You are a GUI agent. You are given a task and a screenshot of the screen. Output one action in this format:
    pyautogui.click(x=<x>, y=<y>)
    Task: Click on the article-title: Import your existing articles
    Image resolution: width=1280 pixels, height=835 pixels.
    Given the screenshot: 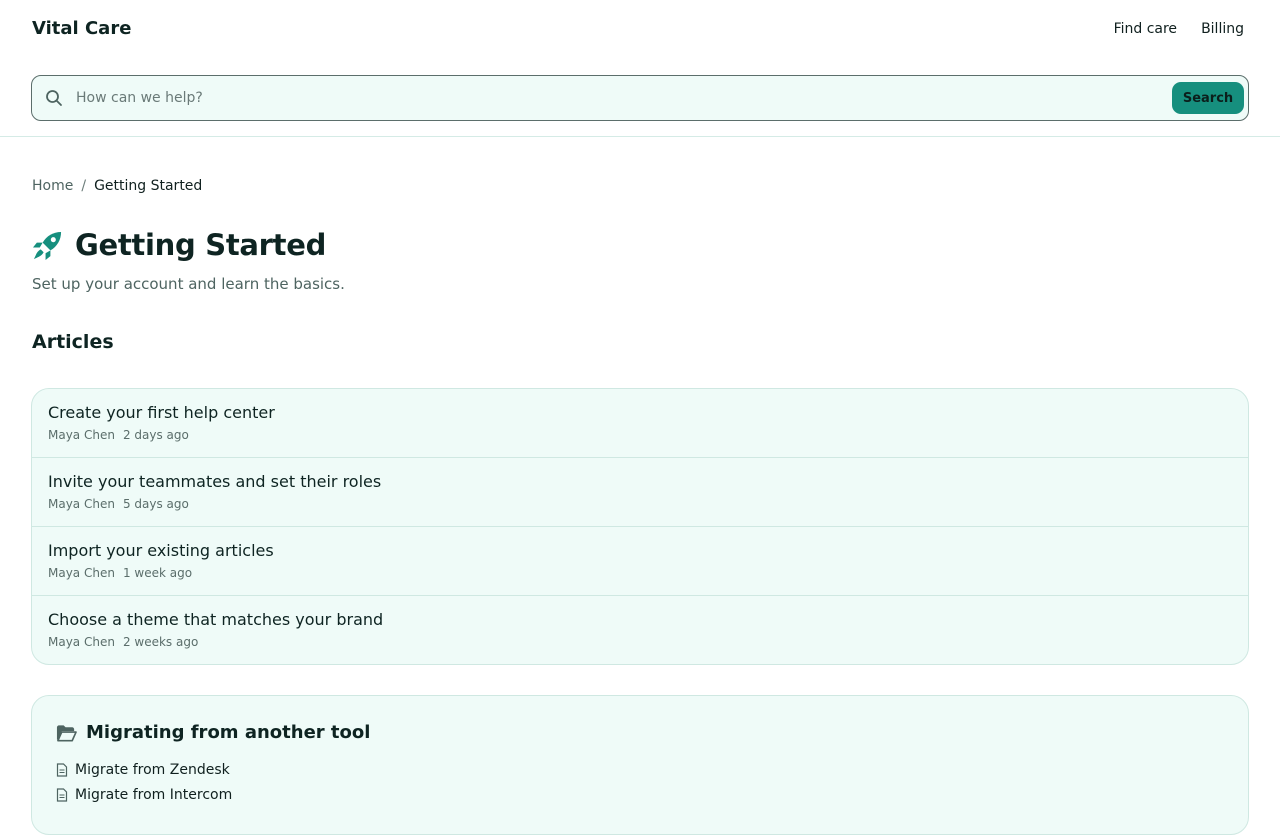 What is the action you would take?
    pyautogui.click(x=640, y=550)
    